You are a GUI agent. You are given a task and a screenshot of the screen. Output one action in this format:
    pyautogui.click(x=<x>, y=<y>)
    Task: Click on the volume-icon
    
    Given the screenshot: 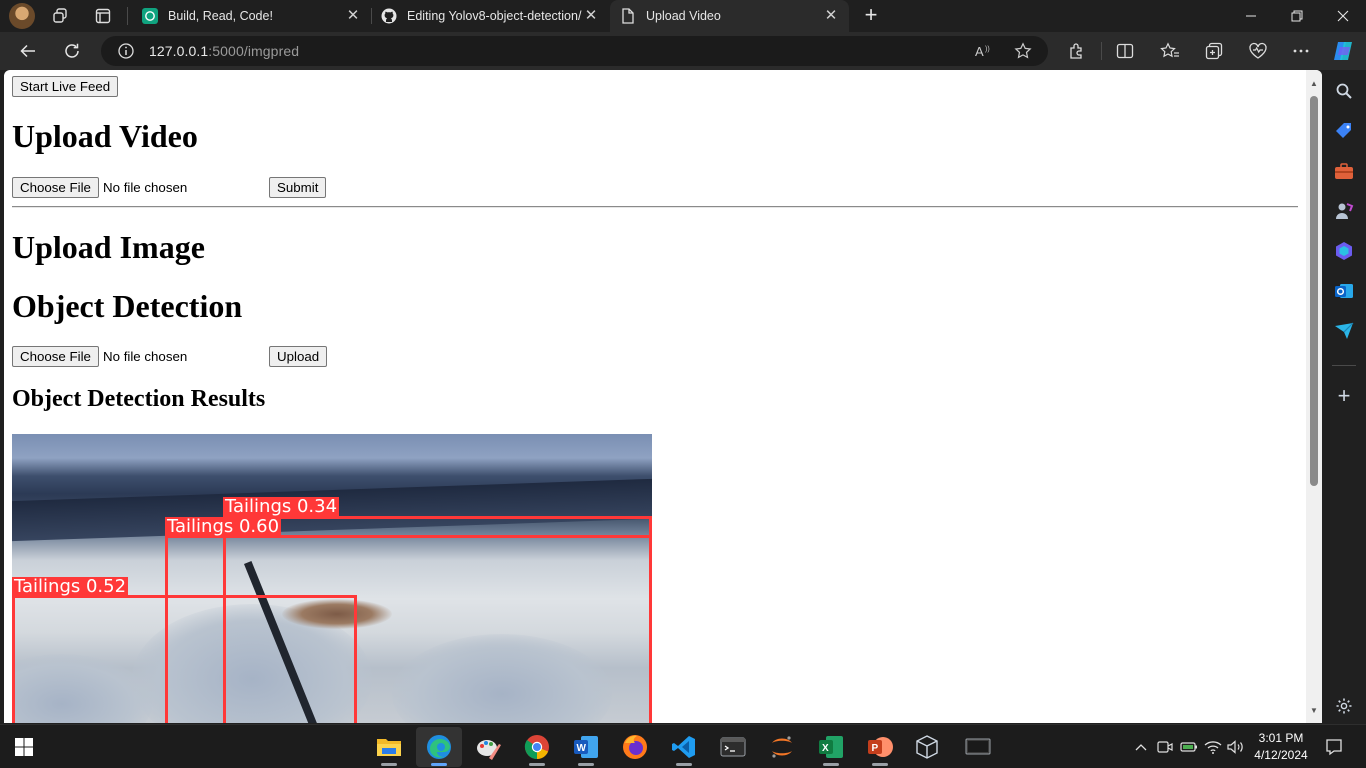 What is the action you would take?
    pyautogui.click(x=1236, y=747)
    